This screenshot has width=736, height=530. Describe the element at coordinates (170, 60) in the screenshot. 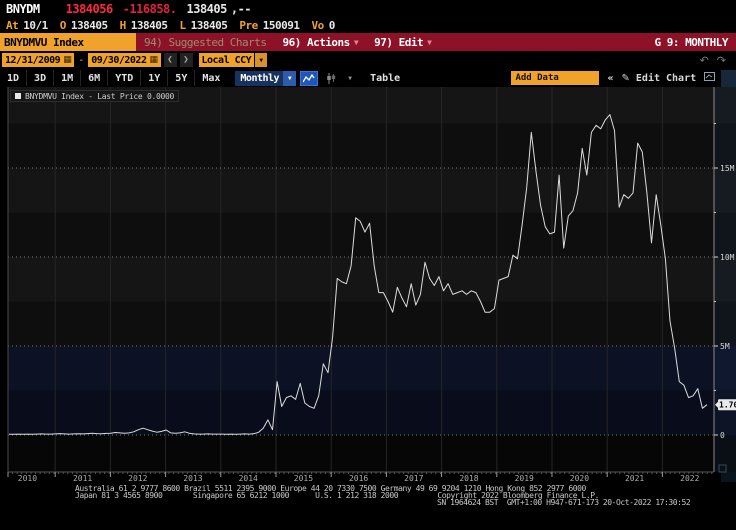

I see `chevron-left-icon: ❮` at that location.